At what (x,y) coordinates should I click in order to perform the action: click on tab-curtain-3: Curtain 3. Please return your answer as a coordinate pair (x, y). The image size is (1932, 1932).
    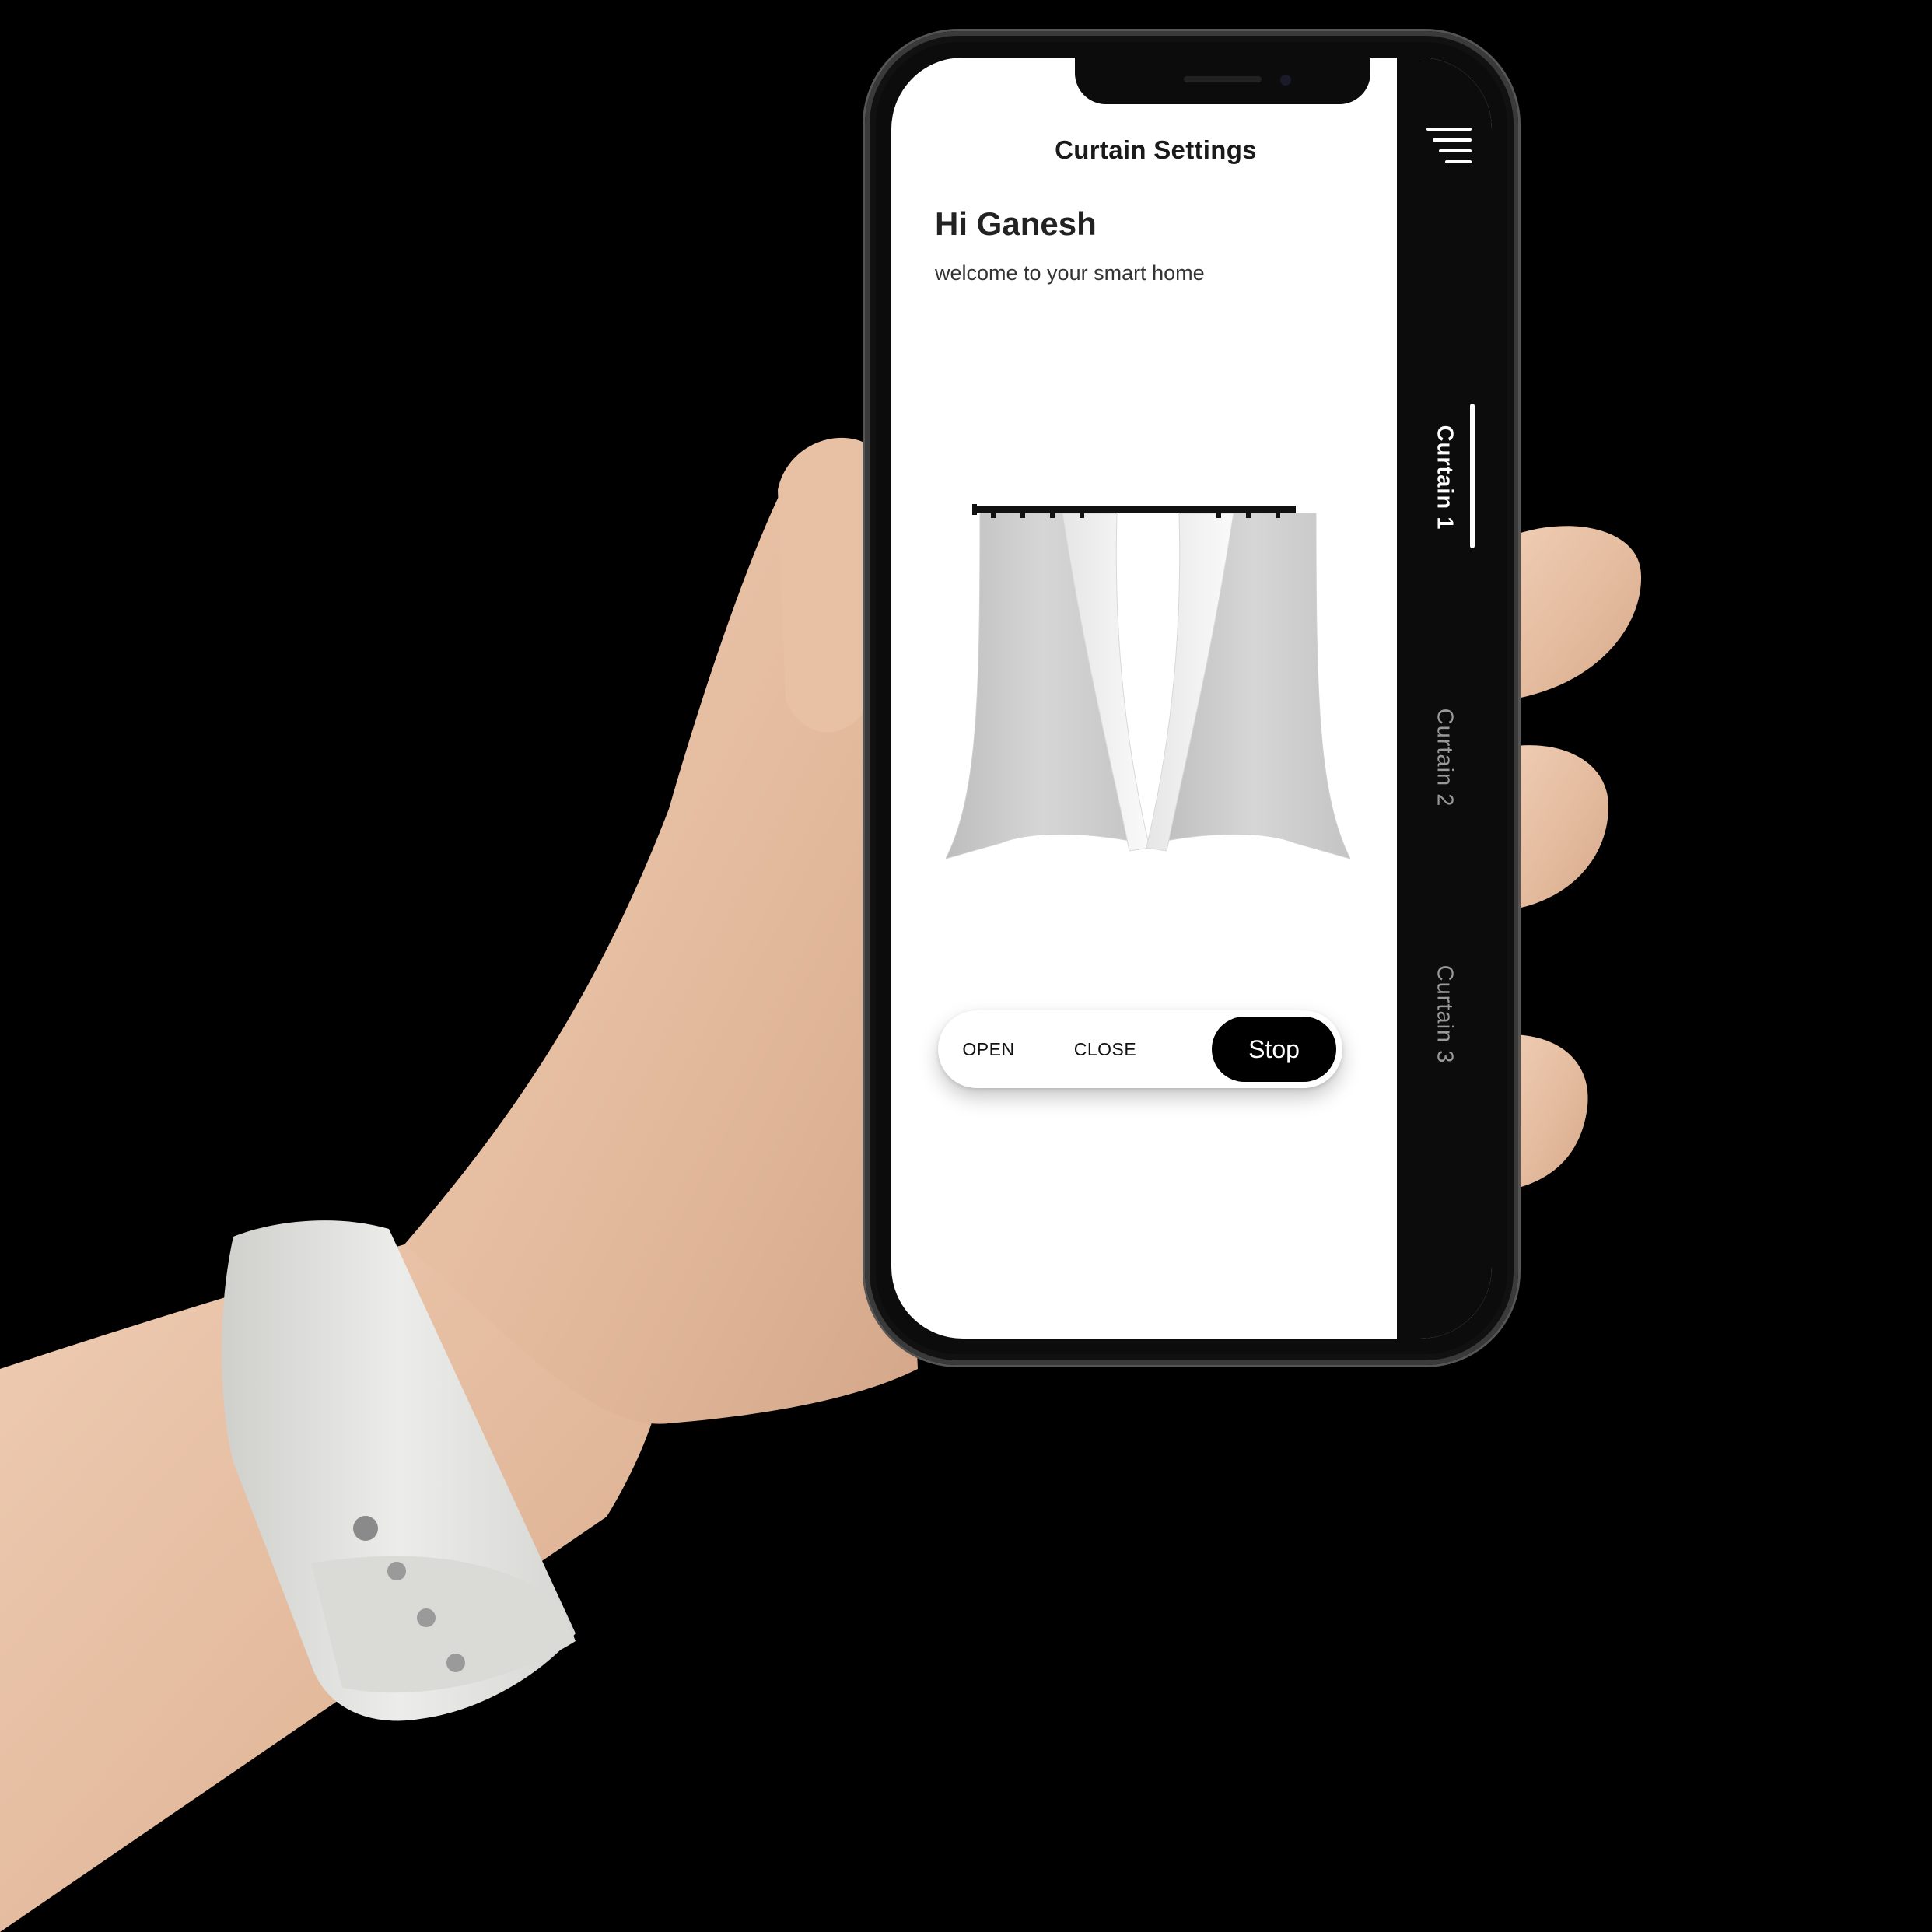
    Looking at the image, I should click on (1444, 1014).